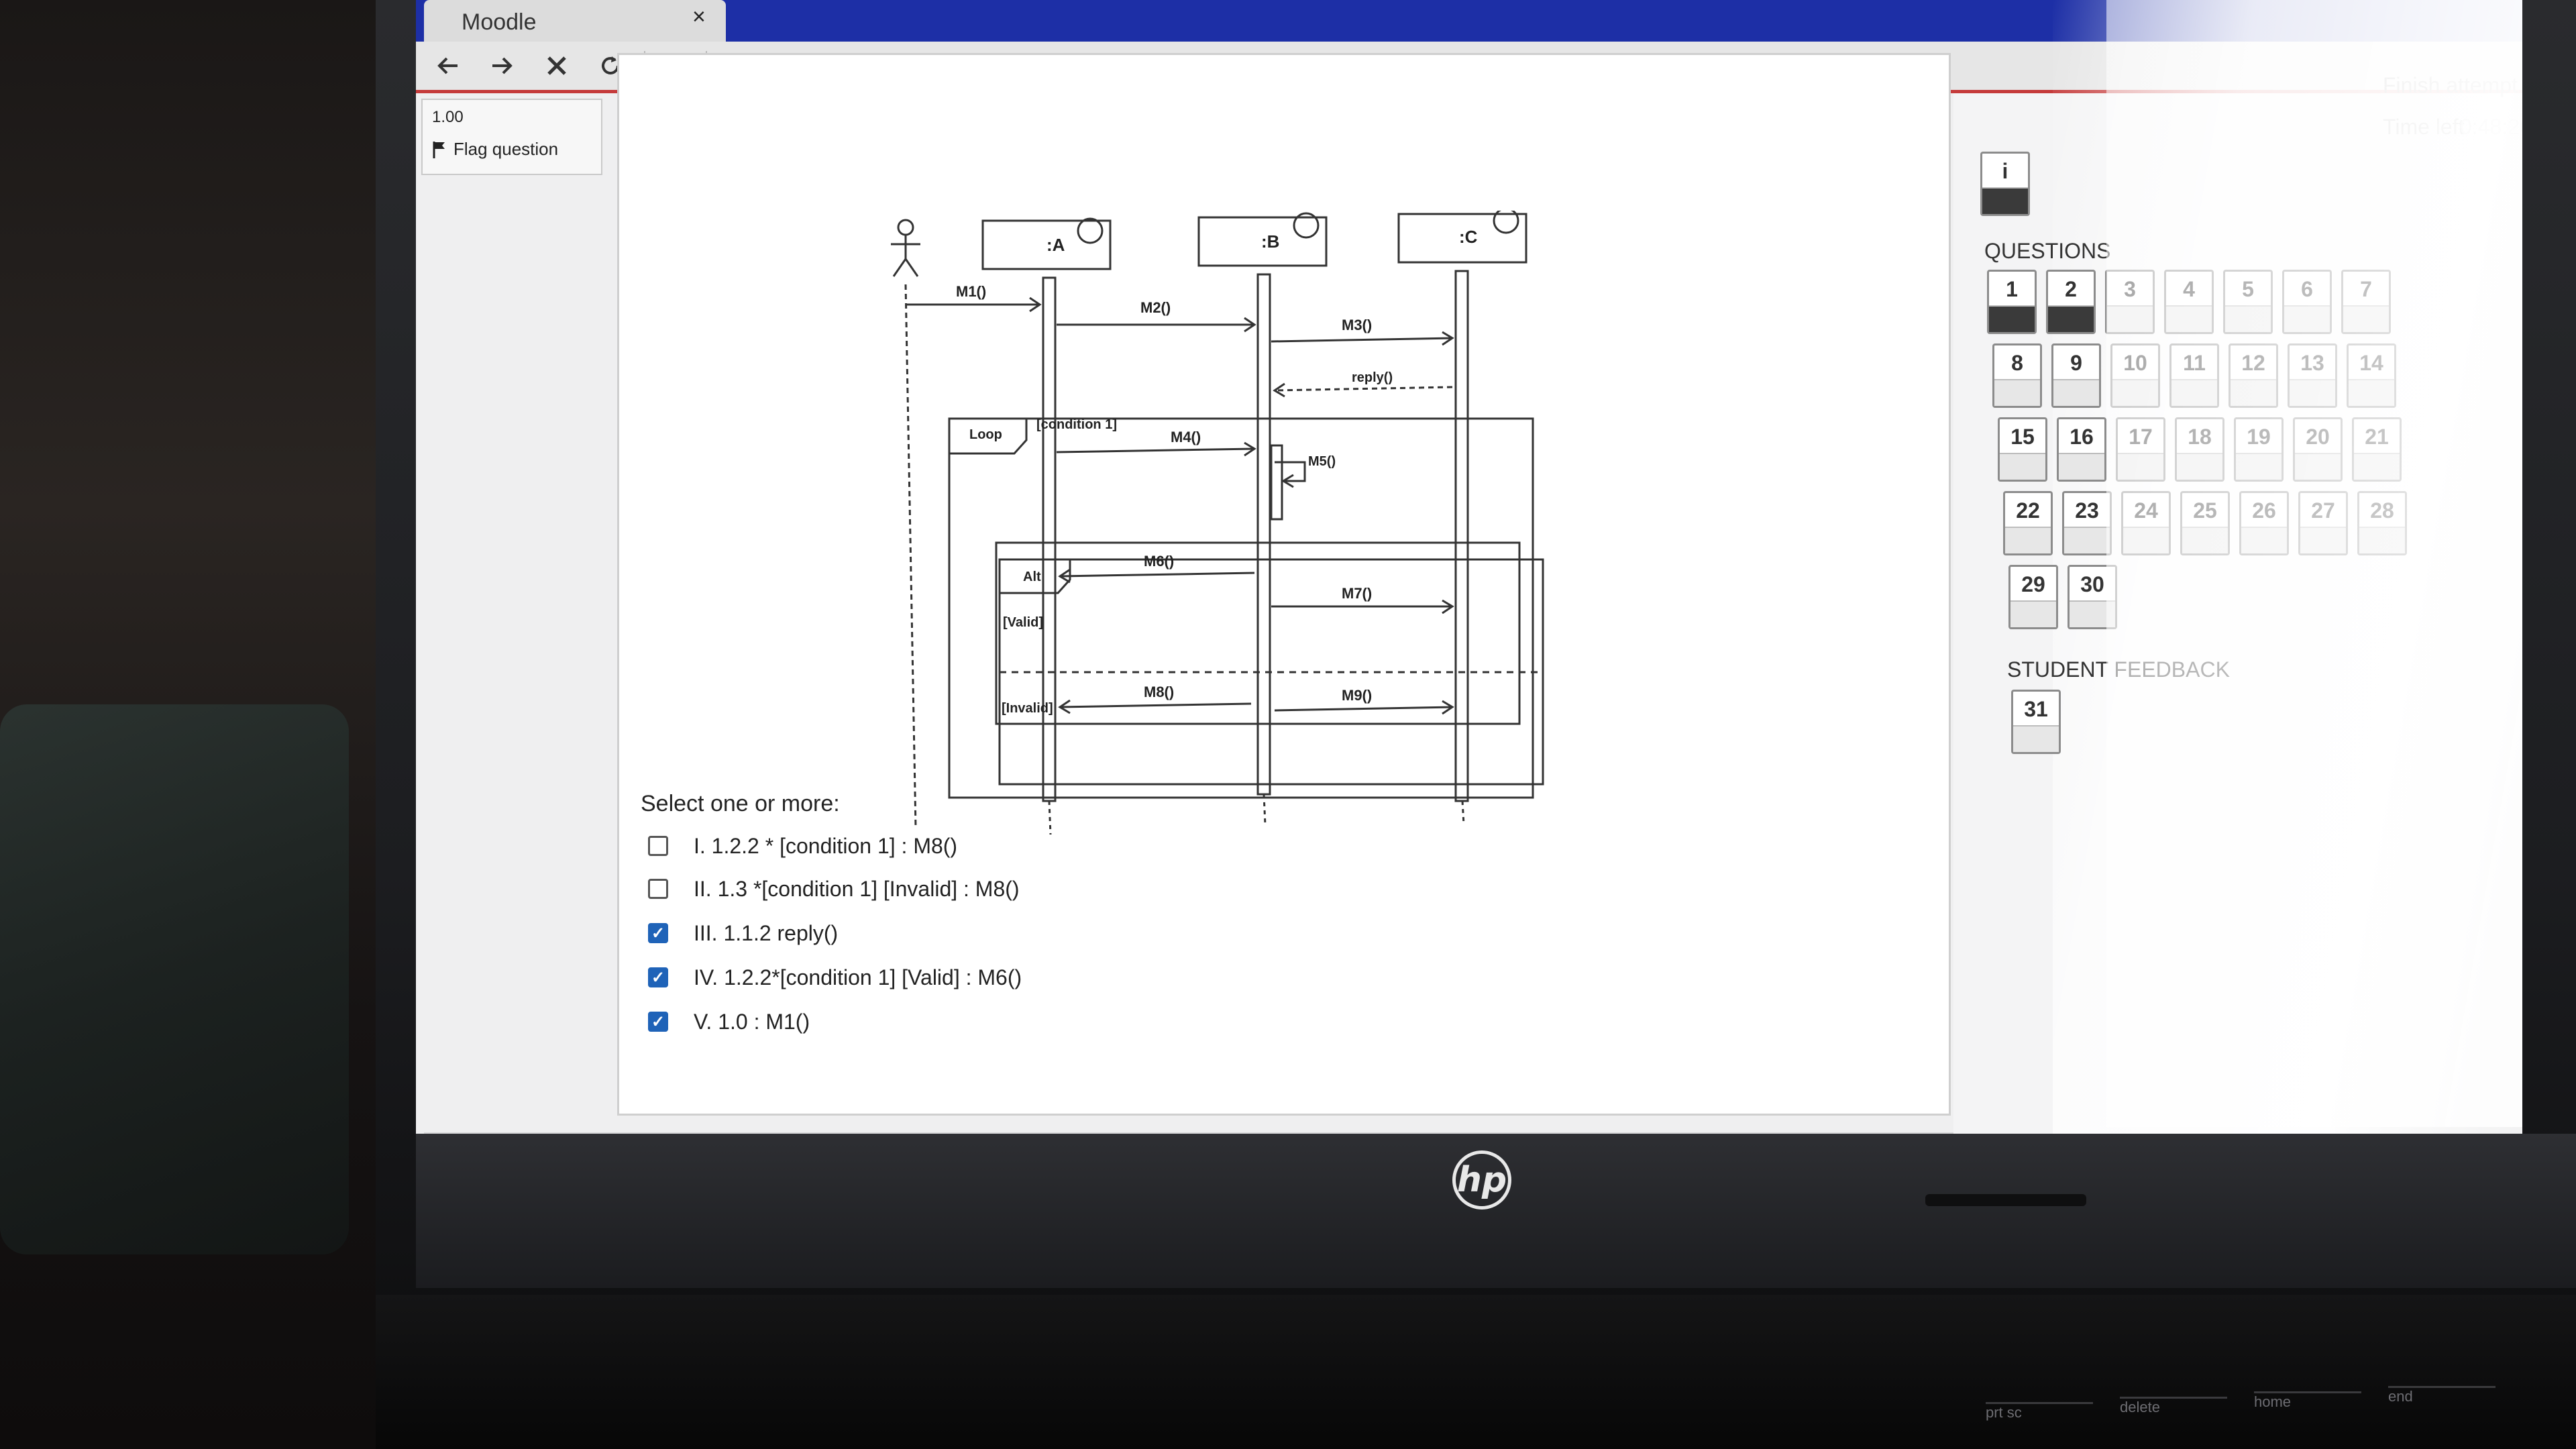 This screenshot has height=1449, width=2576. I want to click on question-number: 19, so click(2259, 437).